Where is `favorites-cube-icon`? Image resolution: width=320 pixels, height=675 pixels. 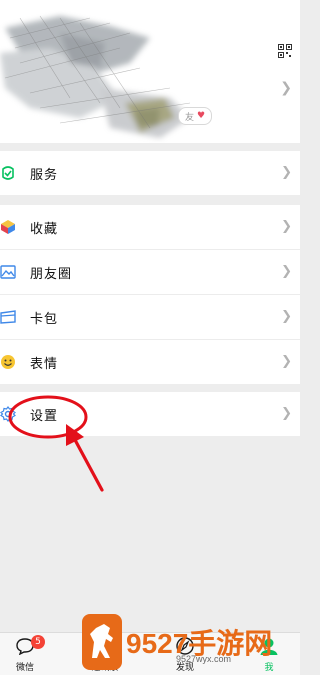
favorites-cube-icon is located at coordinates (8, 227).